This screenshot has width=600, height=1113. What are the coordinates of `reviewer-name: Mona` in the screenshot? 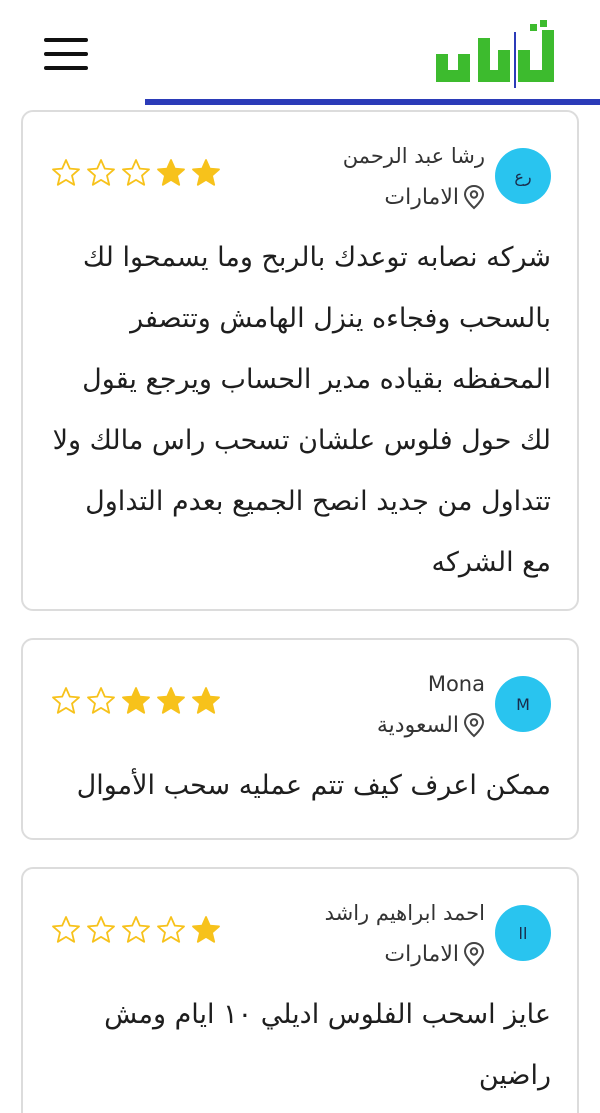 It's located at (456, 684).